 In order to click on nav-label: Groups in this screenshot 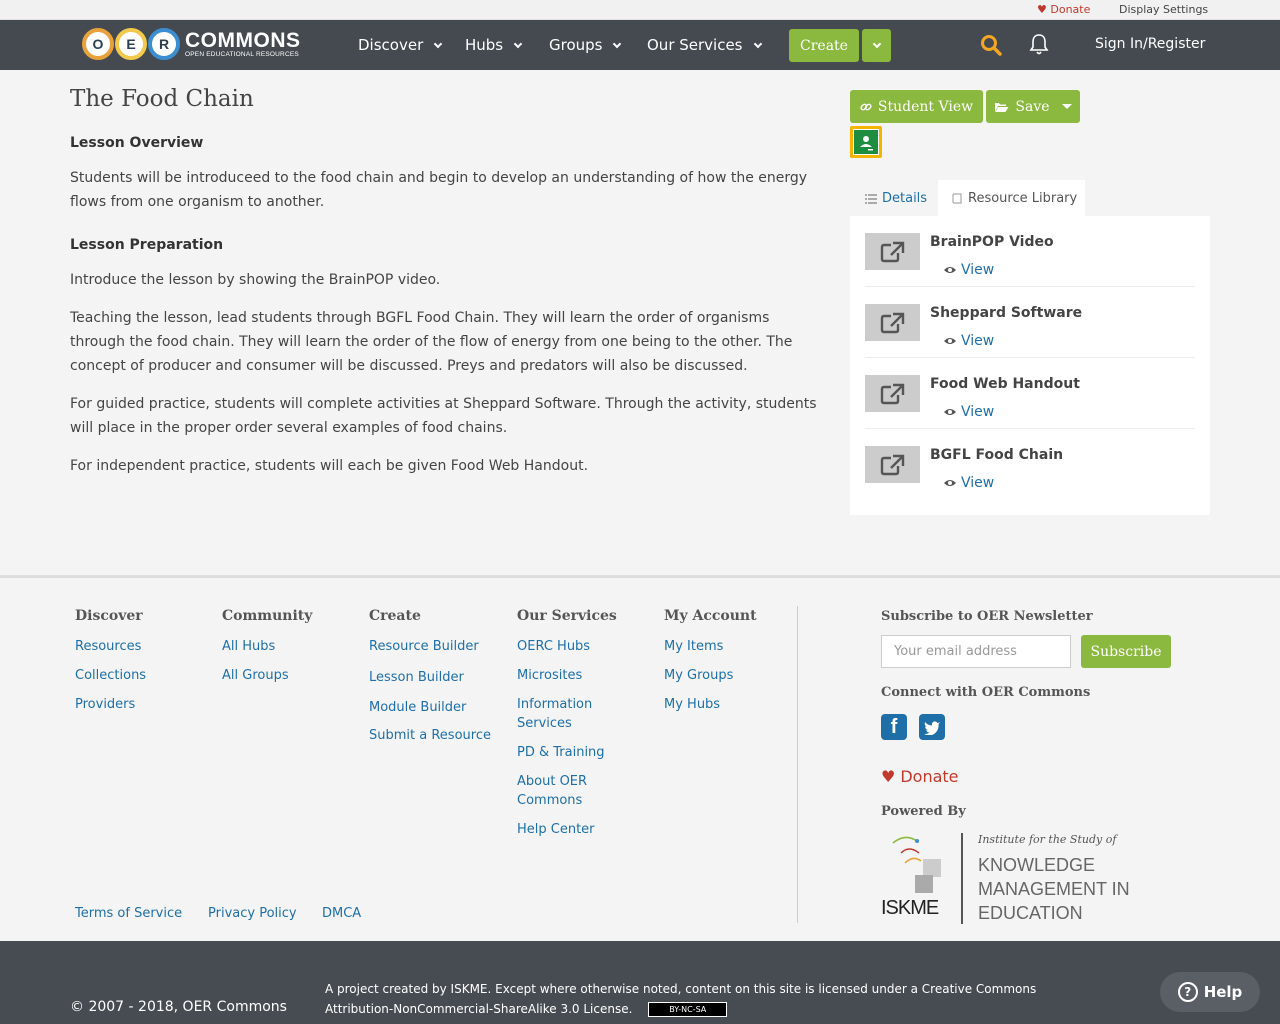, I will do `click(576, 45)`.